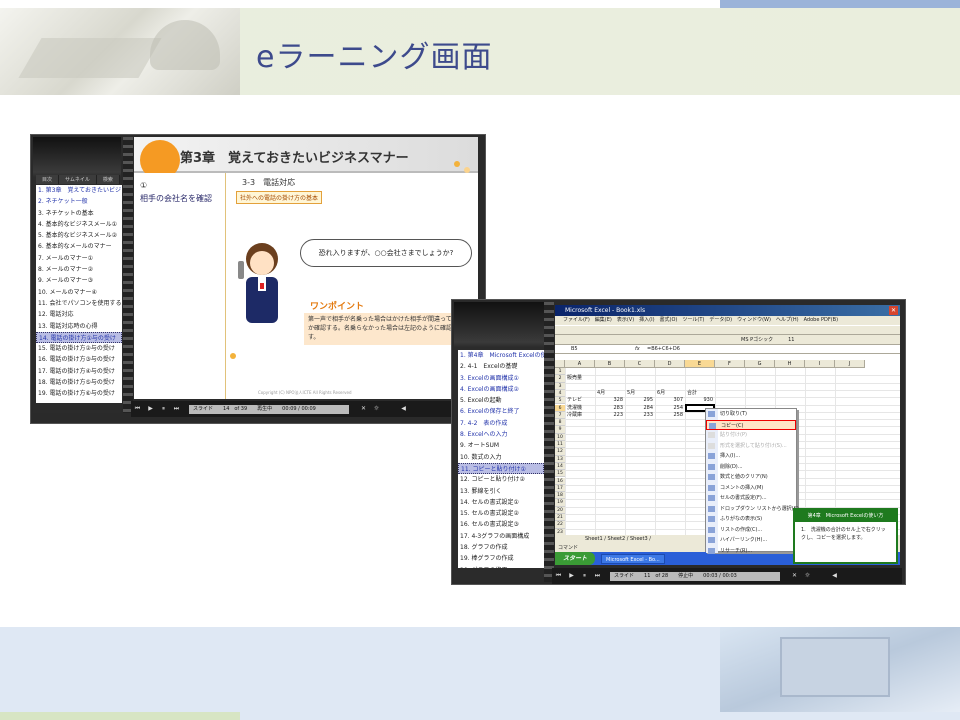  I want to click on context-menu-item: 数式と値のクリア(N), so click(751, 477).